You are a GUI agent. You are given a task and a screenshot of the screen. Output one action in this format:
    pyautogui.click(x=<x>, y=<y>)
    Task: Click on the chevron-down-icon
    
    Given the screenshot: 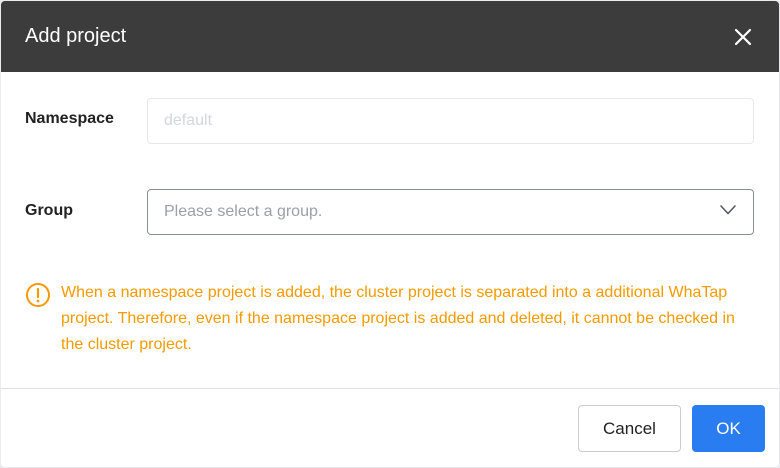 What is the action you would take?
    pyautogui.click(x=728, y=212)
    